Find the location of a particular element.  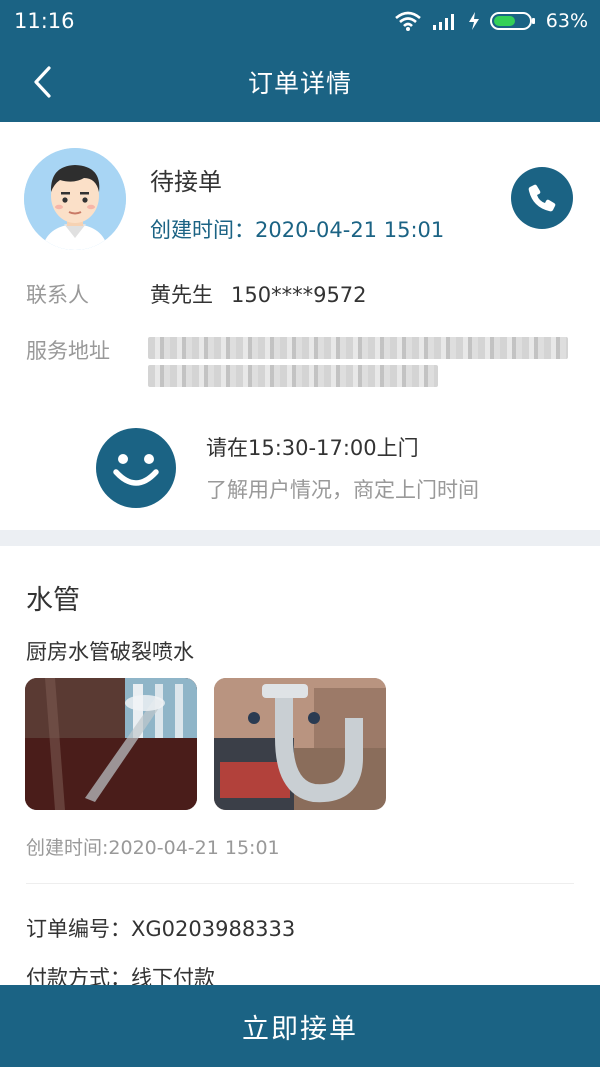

address-label: 服务地址 is located at coordinates (68, 351).